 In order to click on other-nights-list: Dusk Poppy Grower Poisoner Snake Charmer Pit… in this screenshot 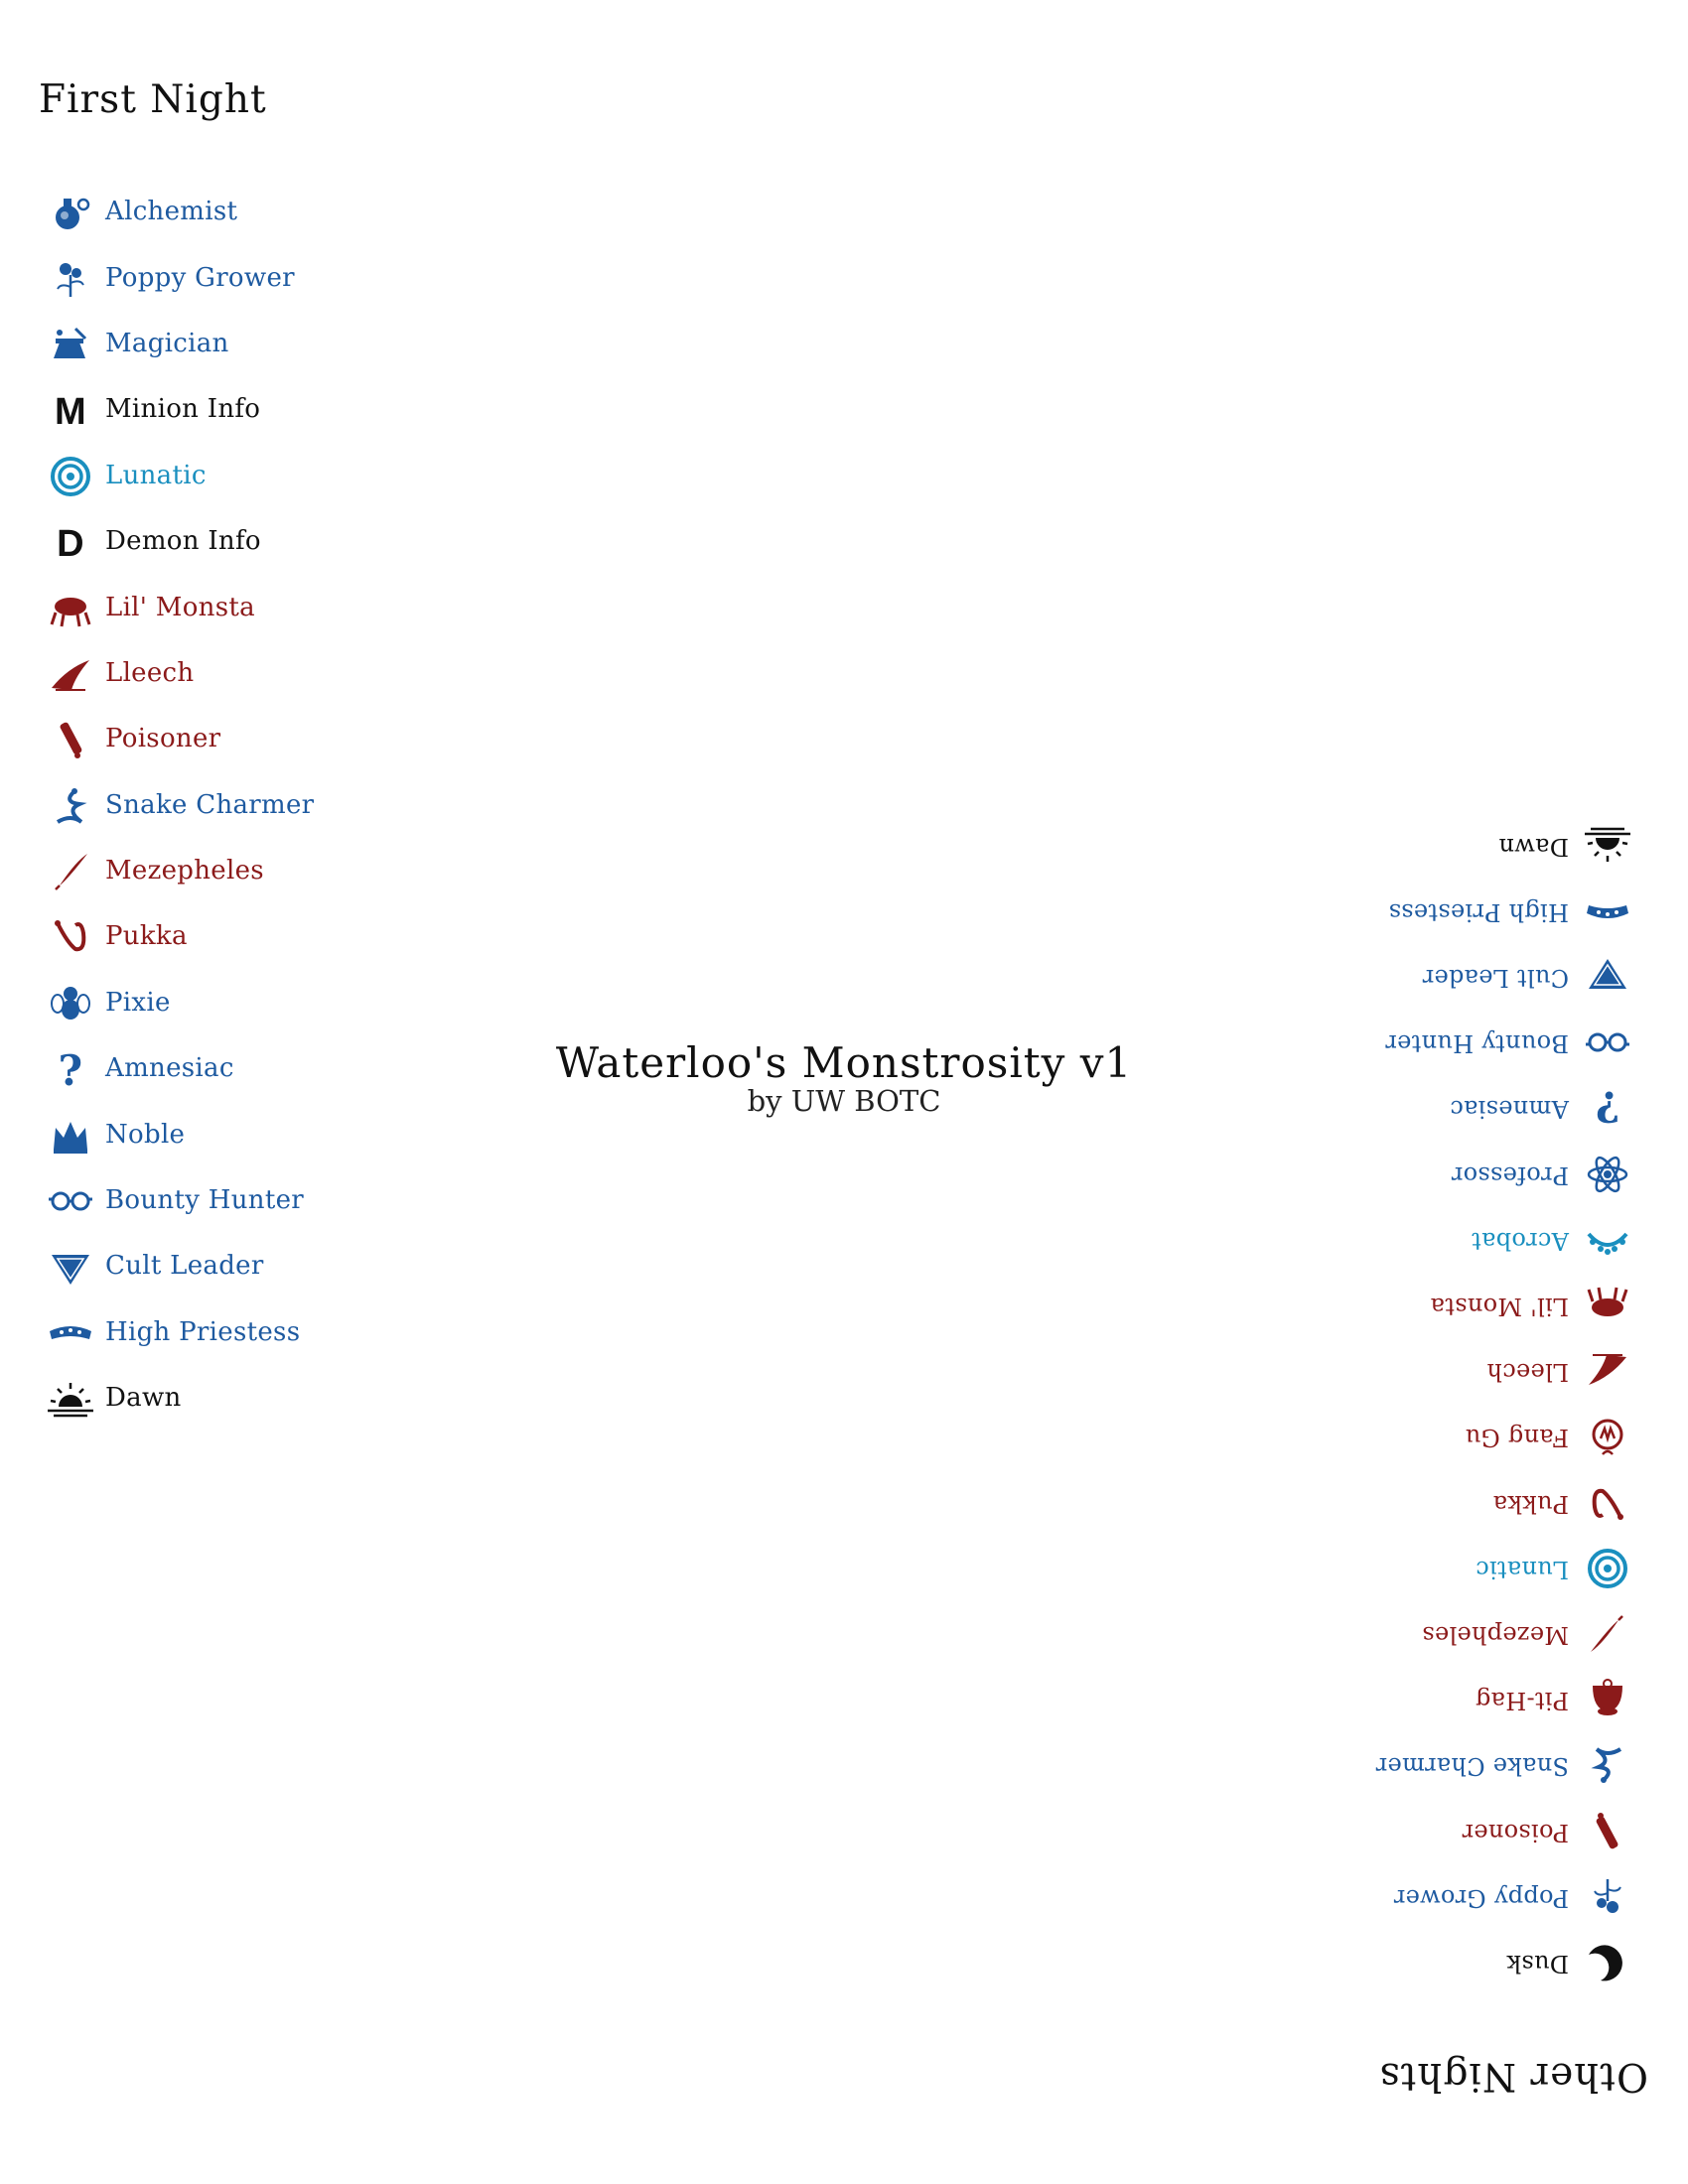, I will do `click(1503, 1405)`.